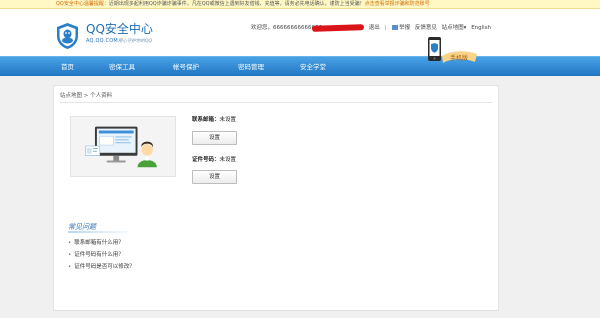 The height and width of the screenshot is (318, 600). I want to click on main-nav: 首页 密保工具 帐号保护 密码管理 安全学堂, so click(300, 66).